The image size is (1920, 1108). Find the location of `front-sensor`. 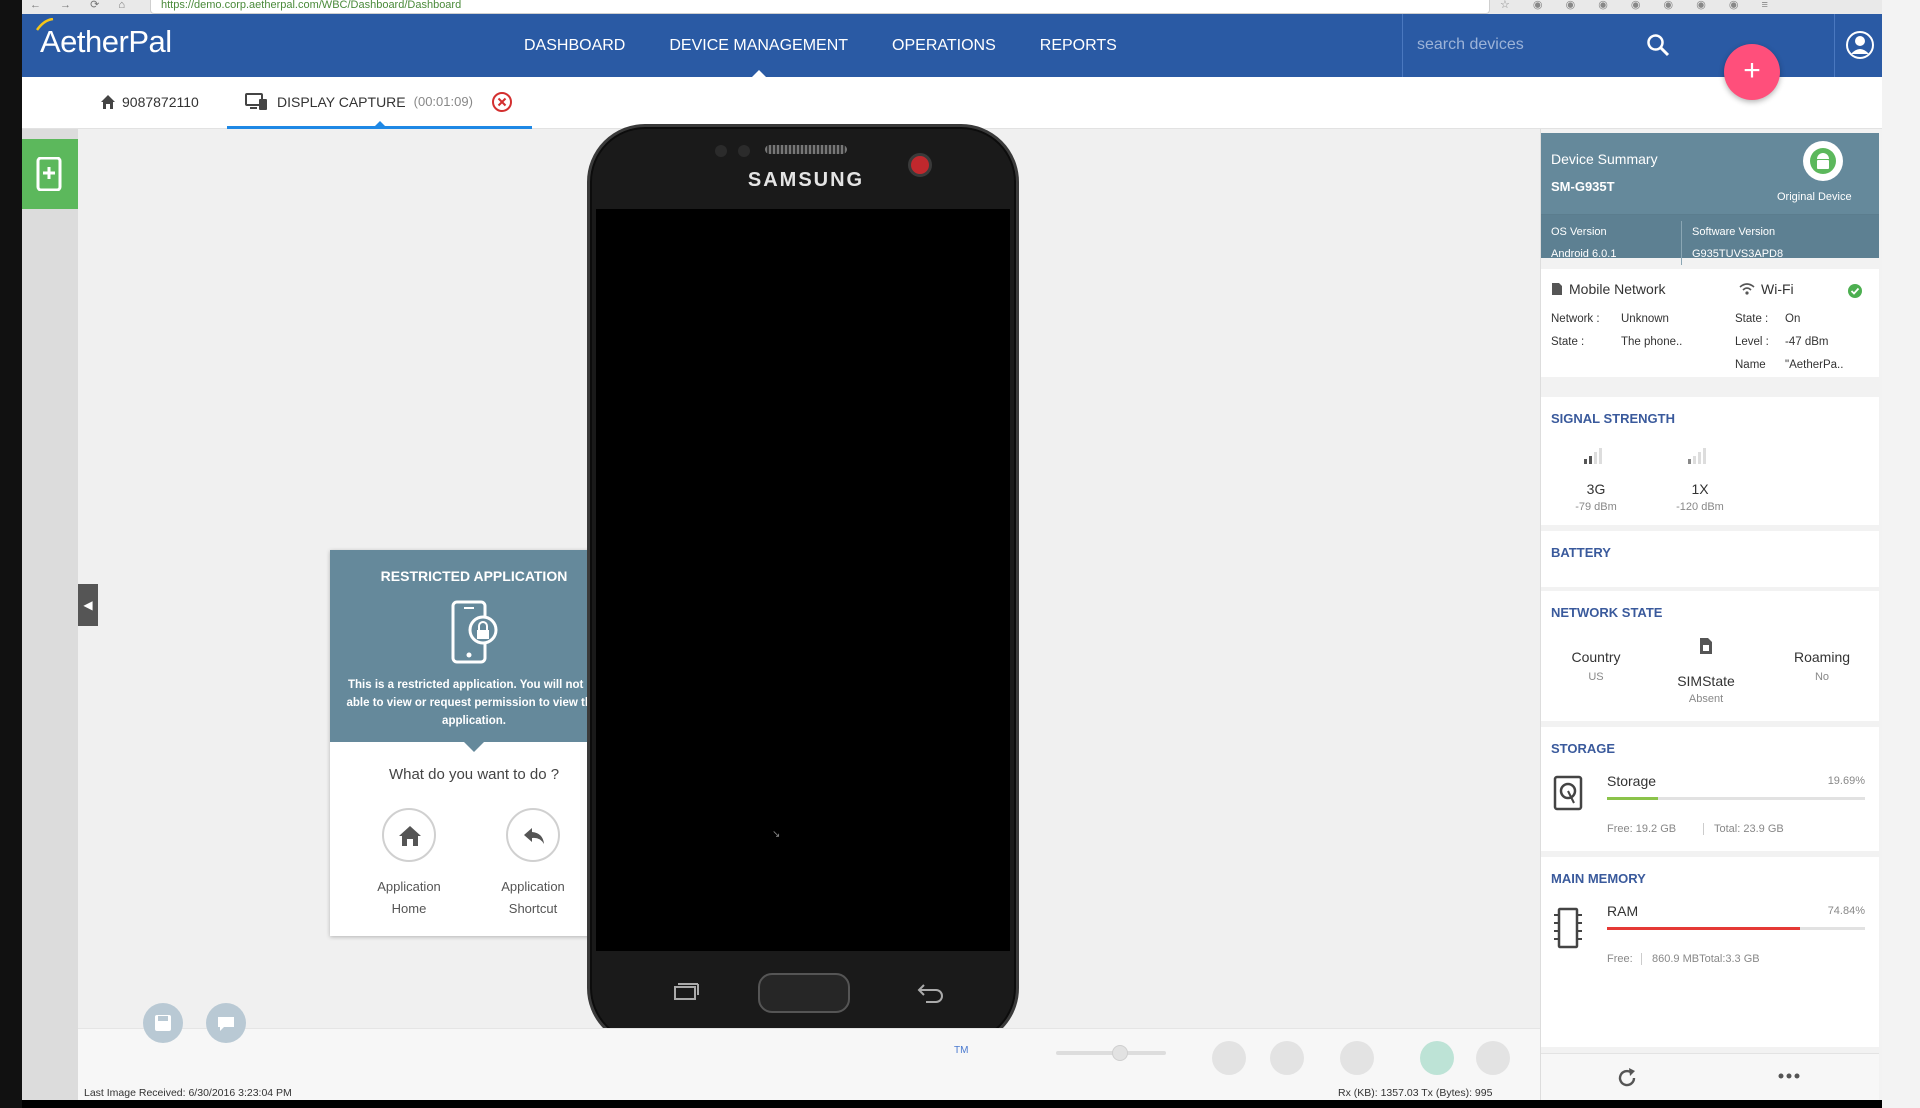

front-sensor is located at coordinates (744, 151).